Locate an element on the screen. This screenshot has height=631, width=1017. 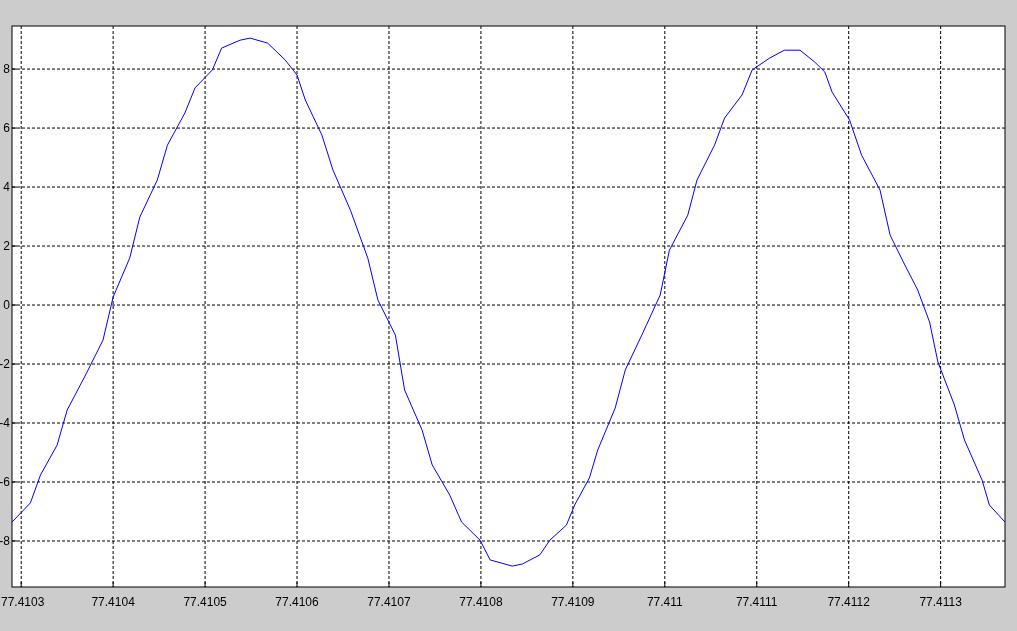
x-tick-label: 77.4104 is located at coordinates (113, 602).